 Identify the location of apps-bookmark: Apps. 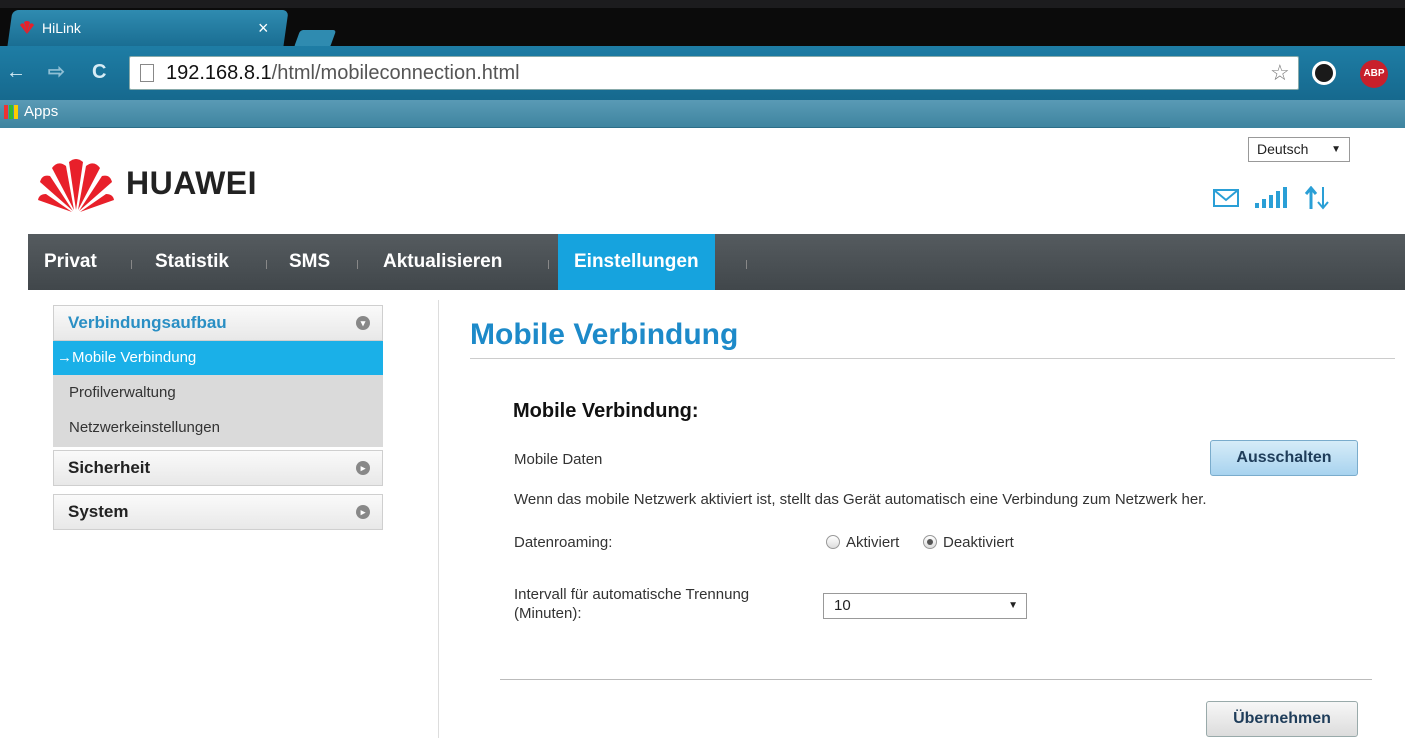
(31, 111).